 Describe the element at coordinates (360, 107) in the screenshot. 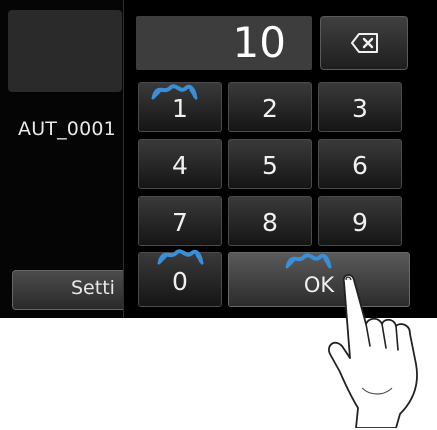

I see `key-3: 3` at that location.